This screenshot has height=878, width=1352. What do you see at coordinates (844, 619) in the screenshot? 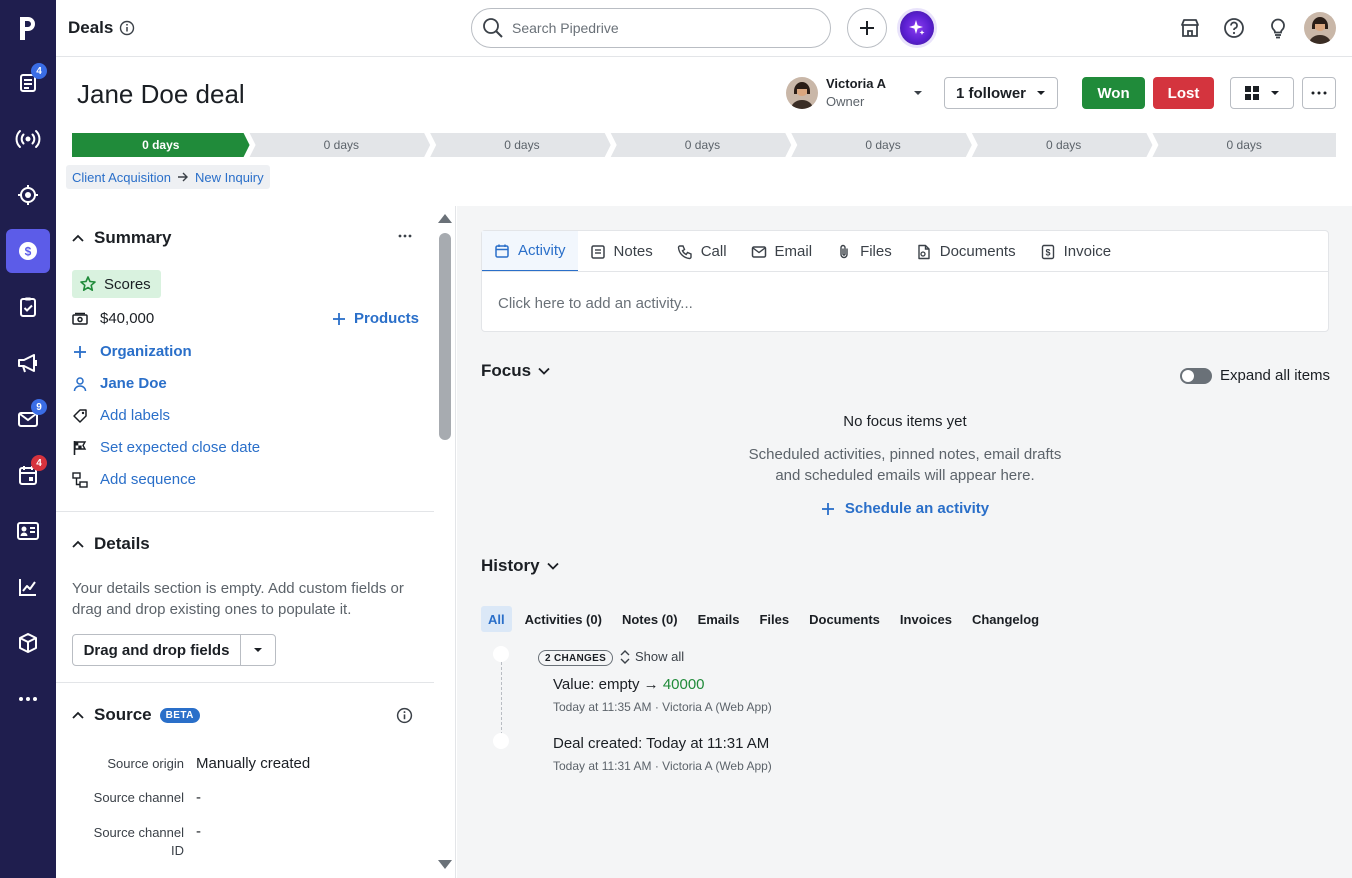
I see `history-filter-documents: Documents` at bounding box center [844, 619].